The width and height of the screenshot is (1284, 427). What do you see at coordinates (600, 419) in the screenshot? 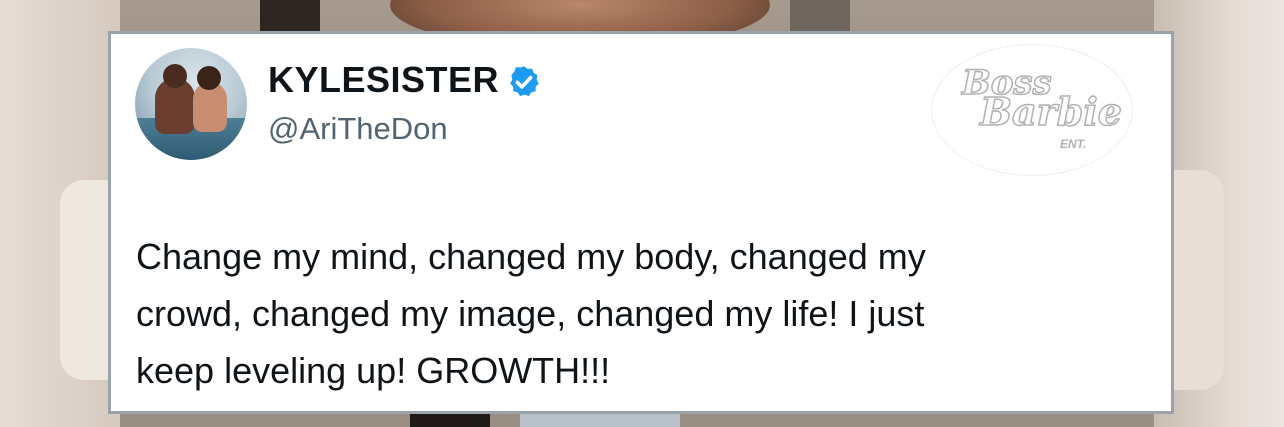
I see `background-bottom-light` at bounding box center [600, 419].